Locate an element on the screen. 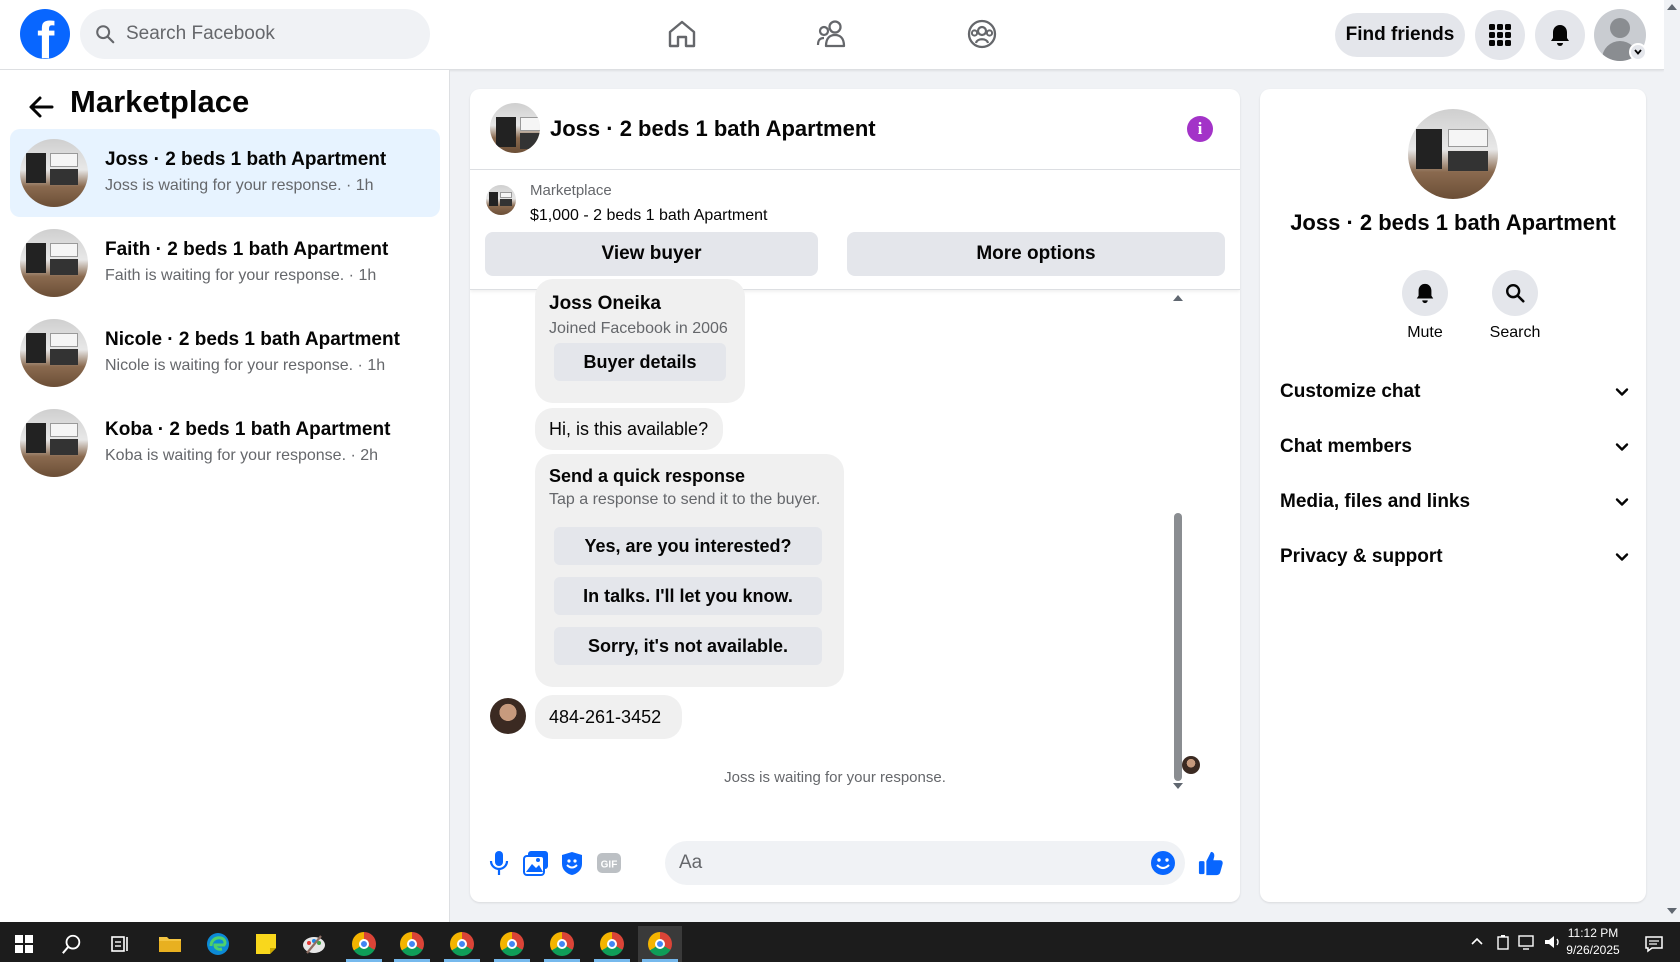 Image resolution: width=1680 pixels, height=962 pixels. groups-icon is located at coordinates (982, 34).